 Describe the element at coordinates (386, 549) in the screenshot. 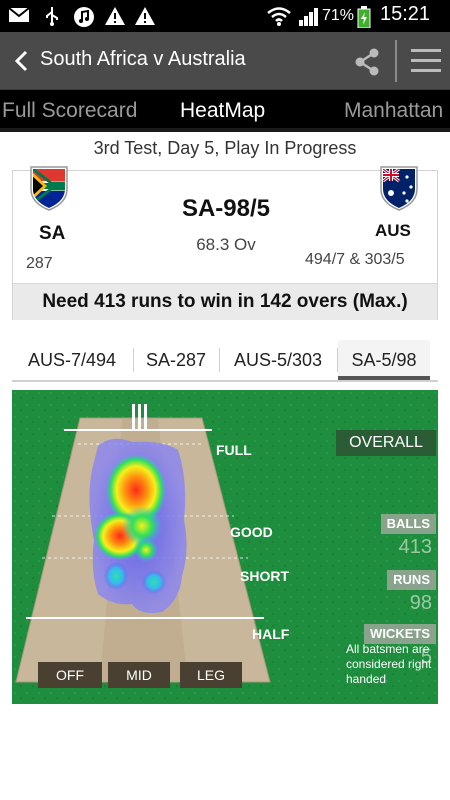

I see `overall-stats: OVERALL BALLS 413 RUNS 98 WICKETS 5` at that location.